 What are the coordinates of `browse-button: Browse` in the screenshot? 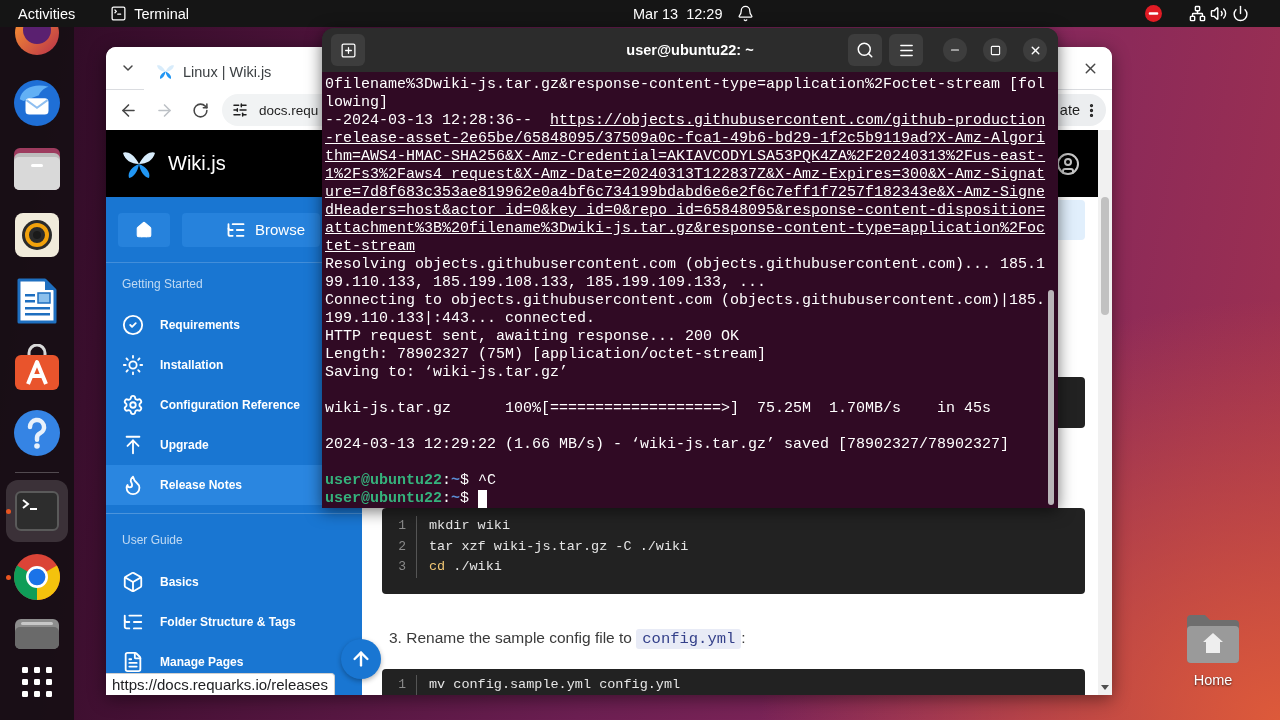 It's located at (251, 229).